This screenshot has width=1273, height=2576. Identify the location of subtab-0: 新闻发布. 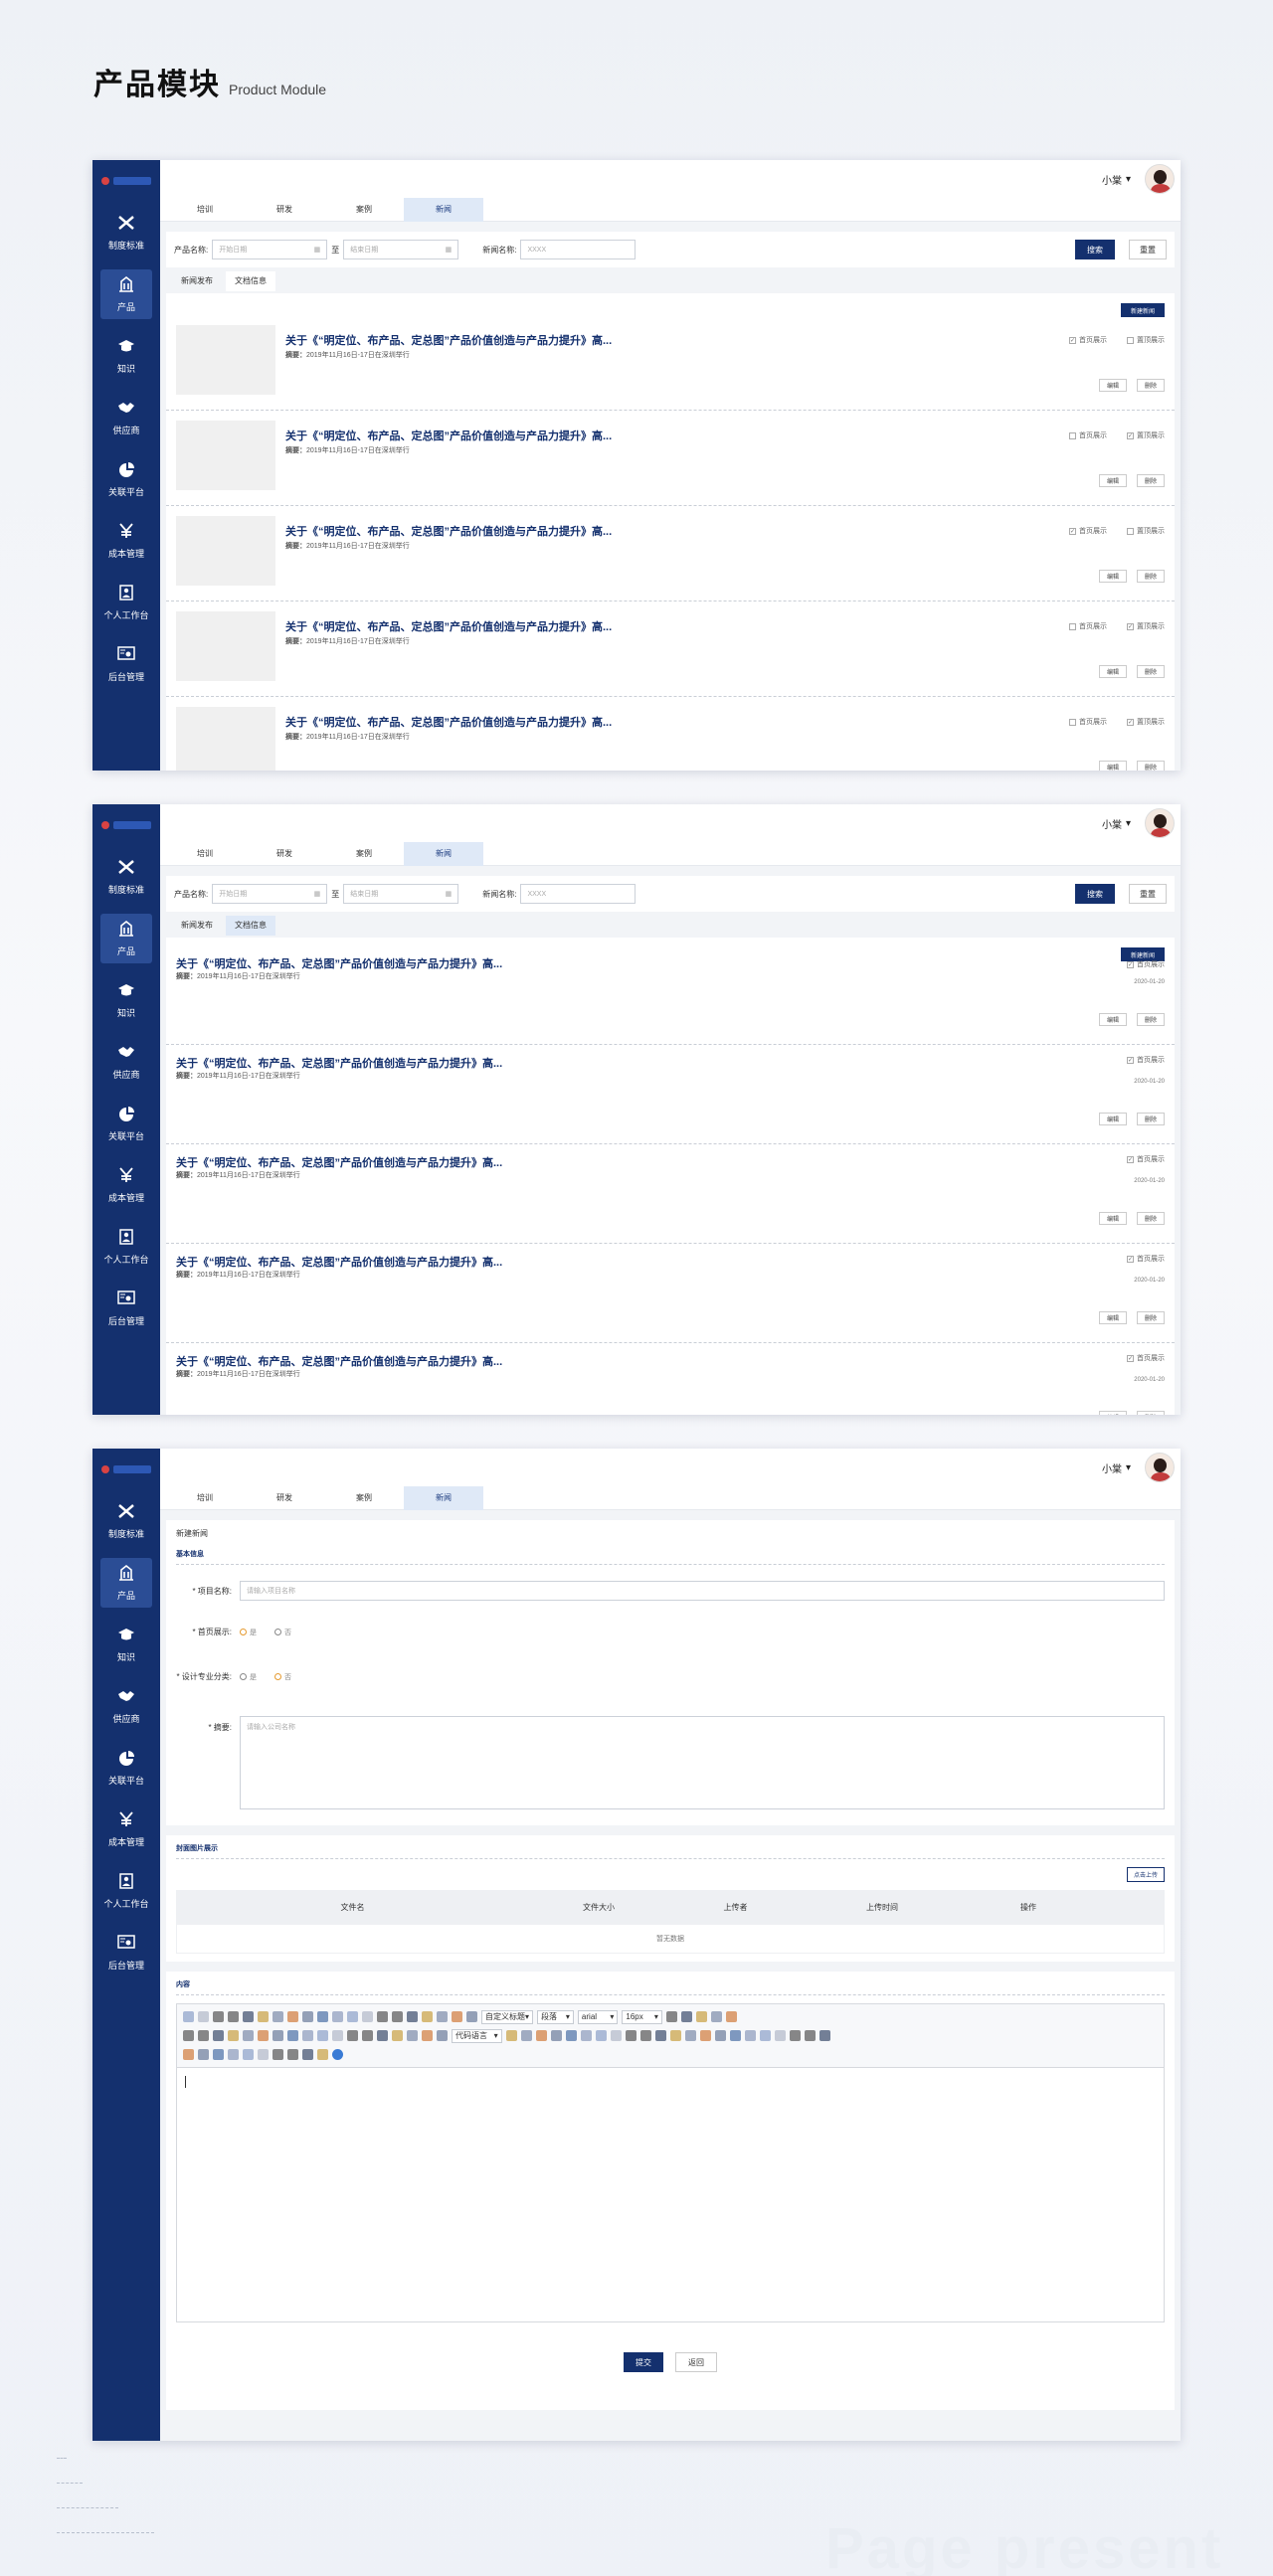
(197, 281).